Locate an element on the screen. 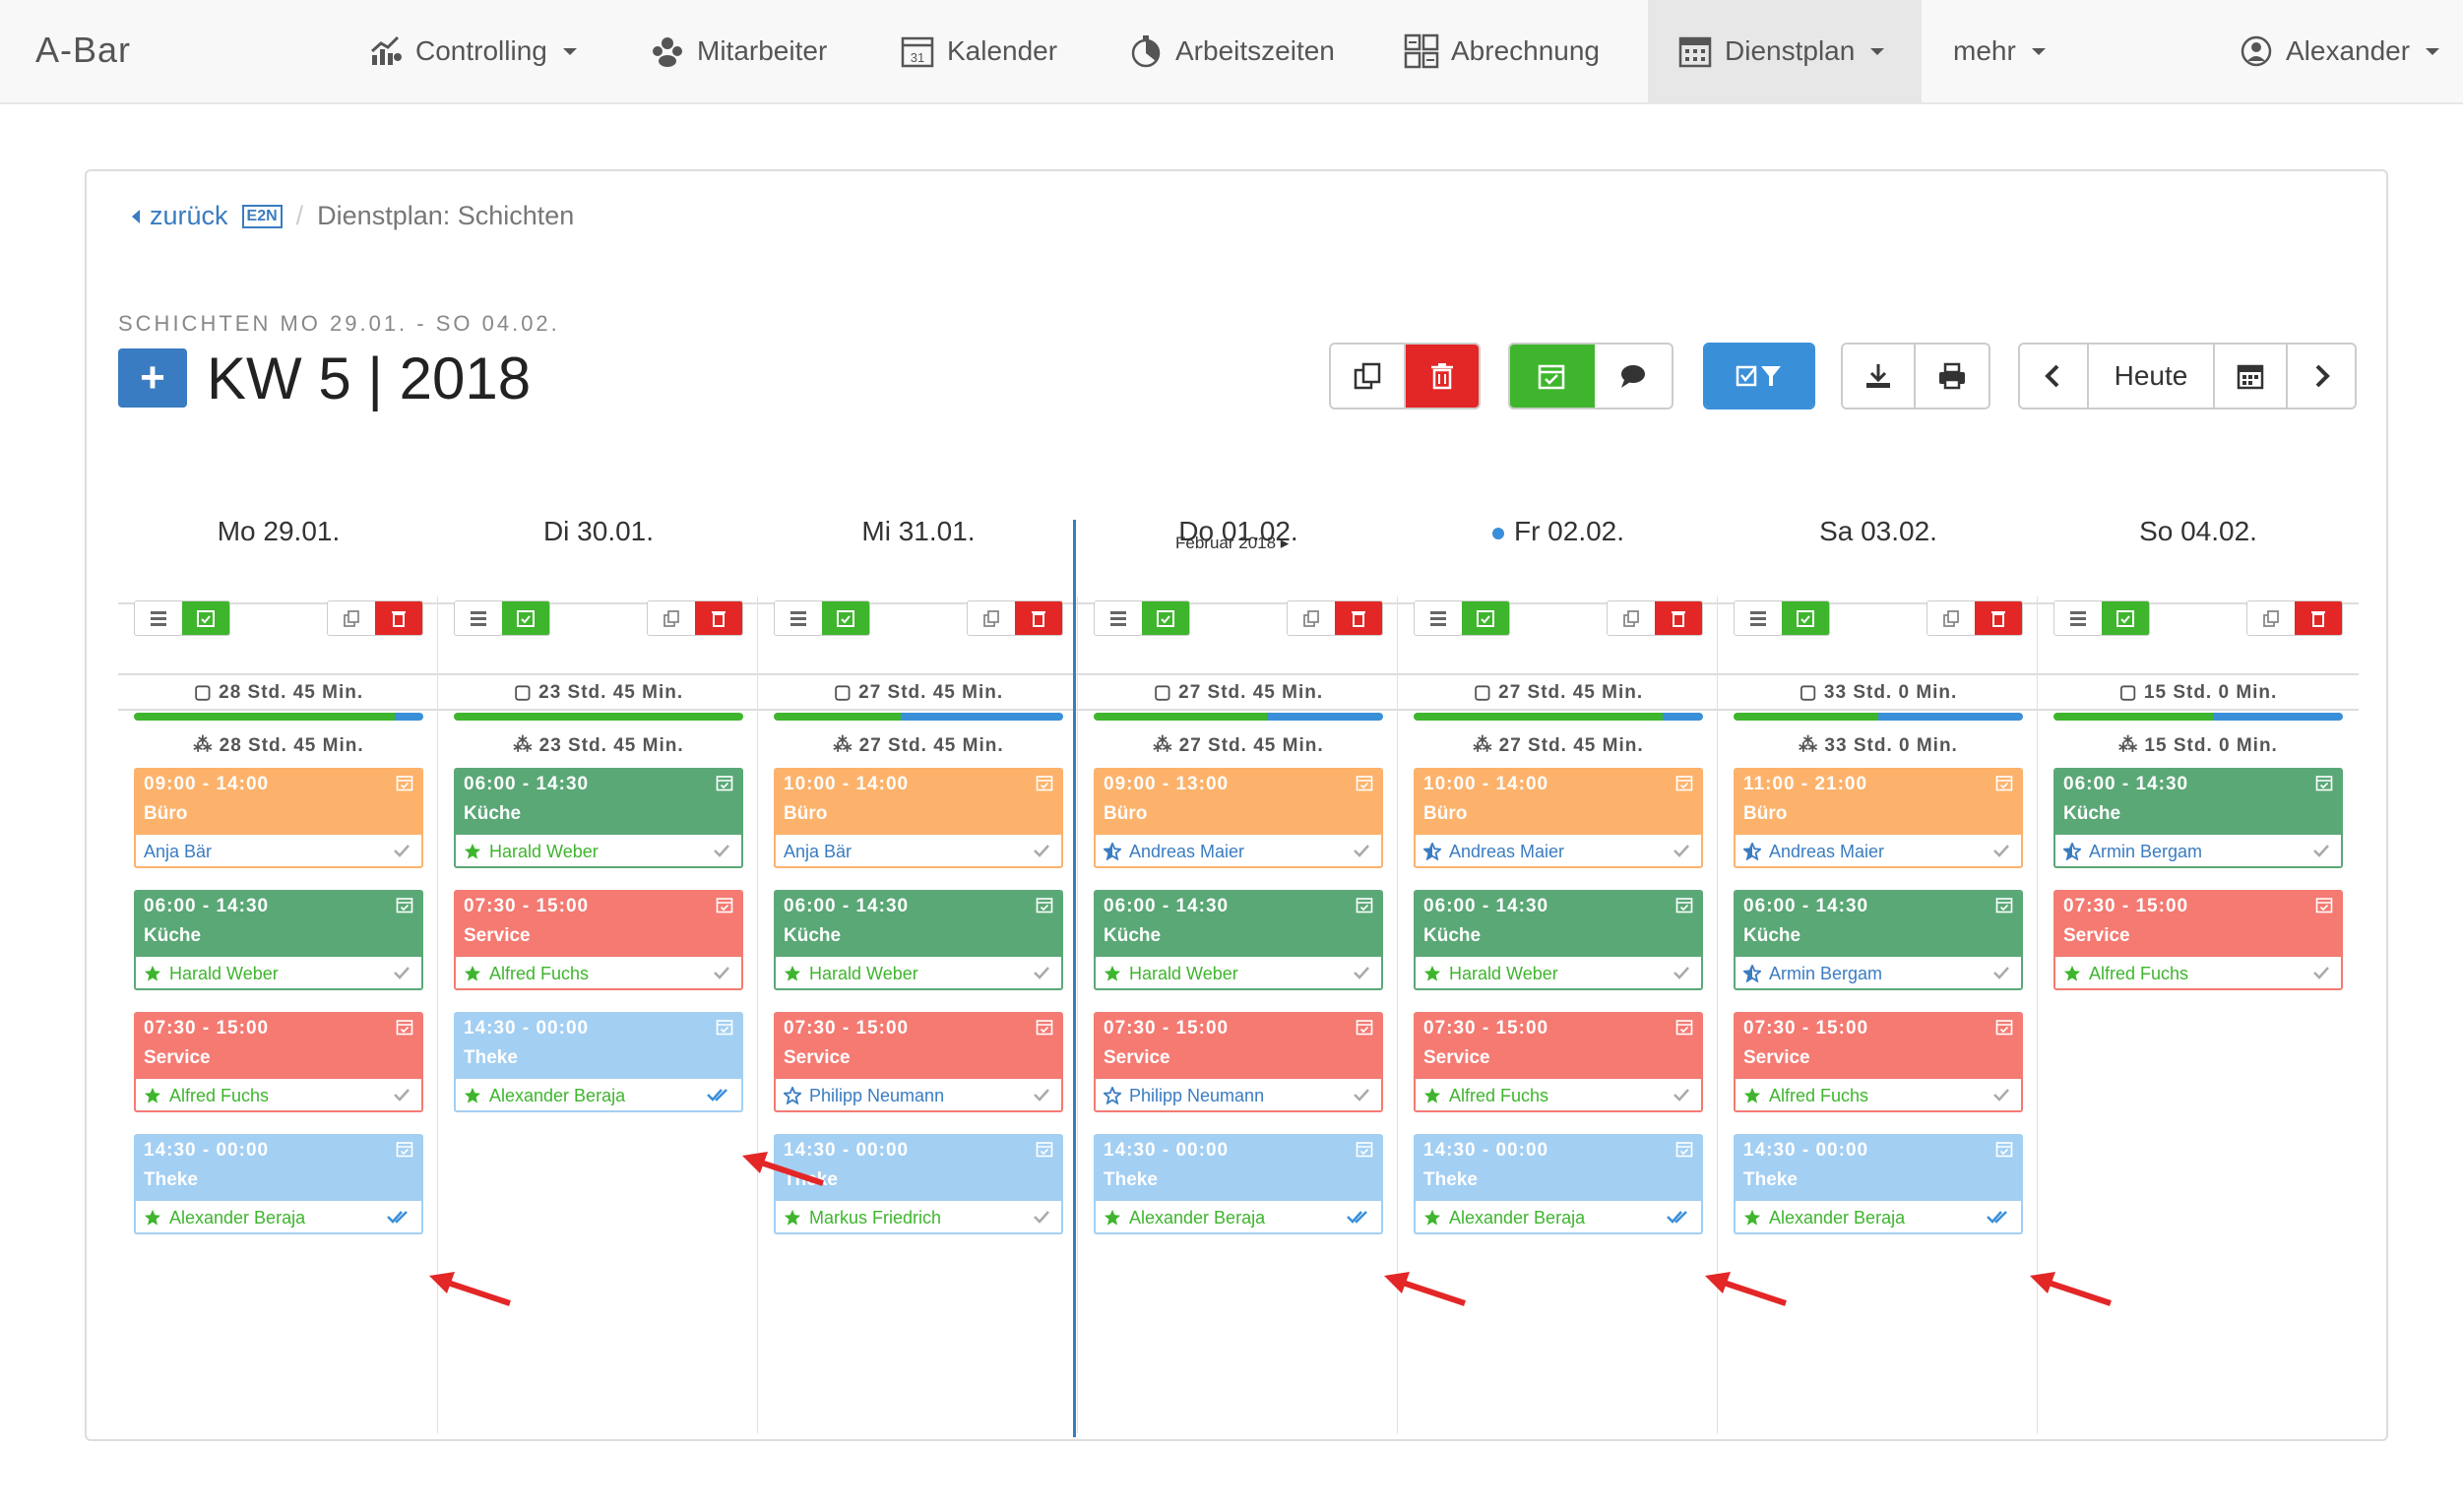 The image size is (2463, 1512). nav-dienstplan: Dienstplan is located at coordinates (1785, 51).